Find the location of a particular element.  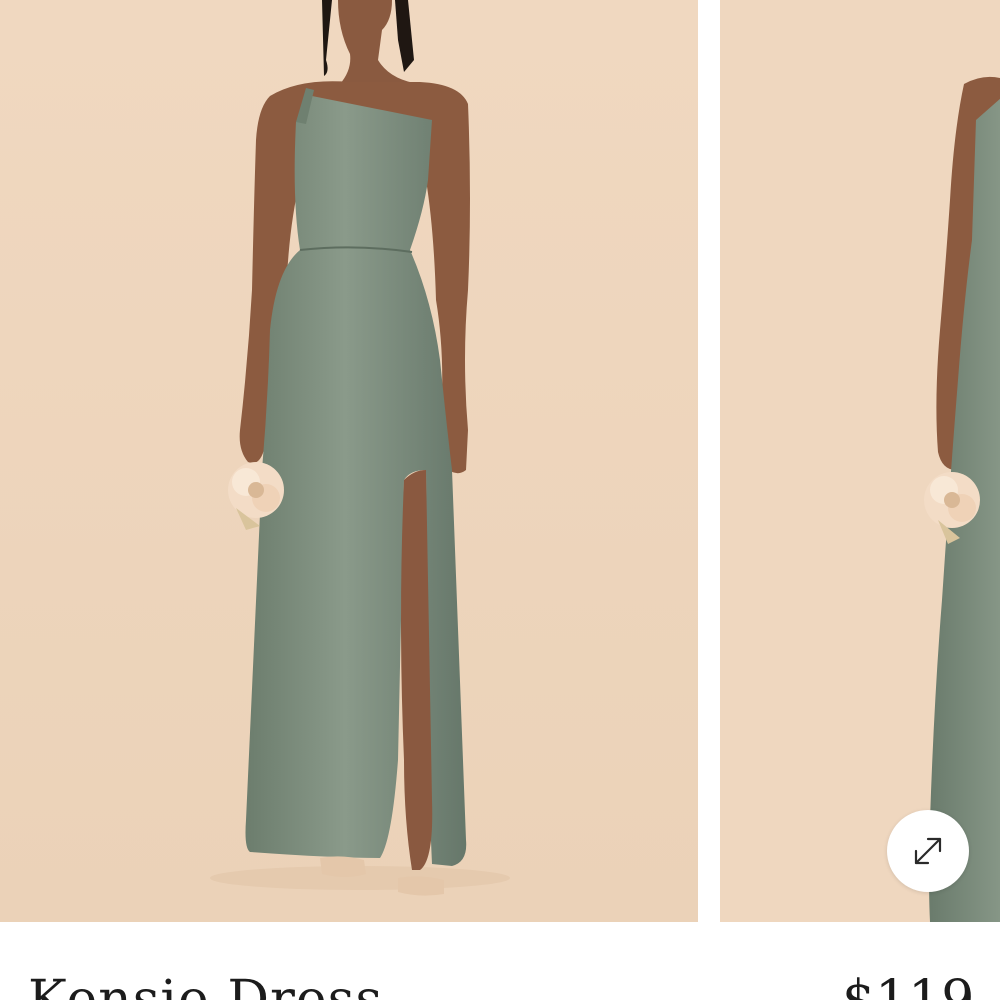

product-info: Kensie Dress $119 is located at coordinates (500, 961).